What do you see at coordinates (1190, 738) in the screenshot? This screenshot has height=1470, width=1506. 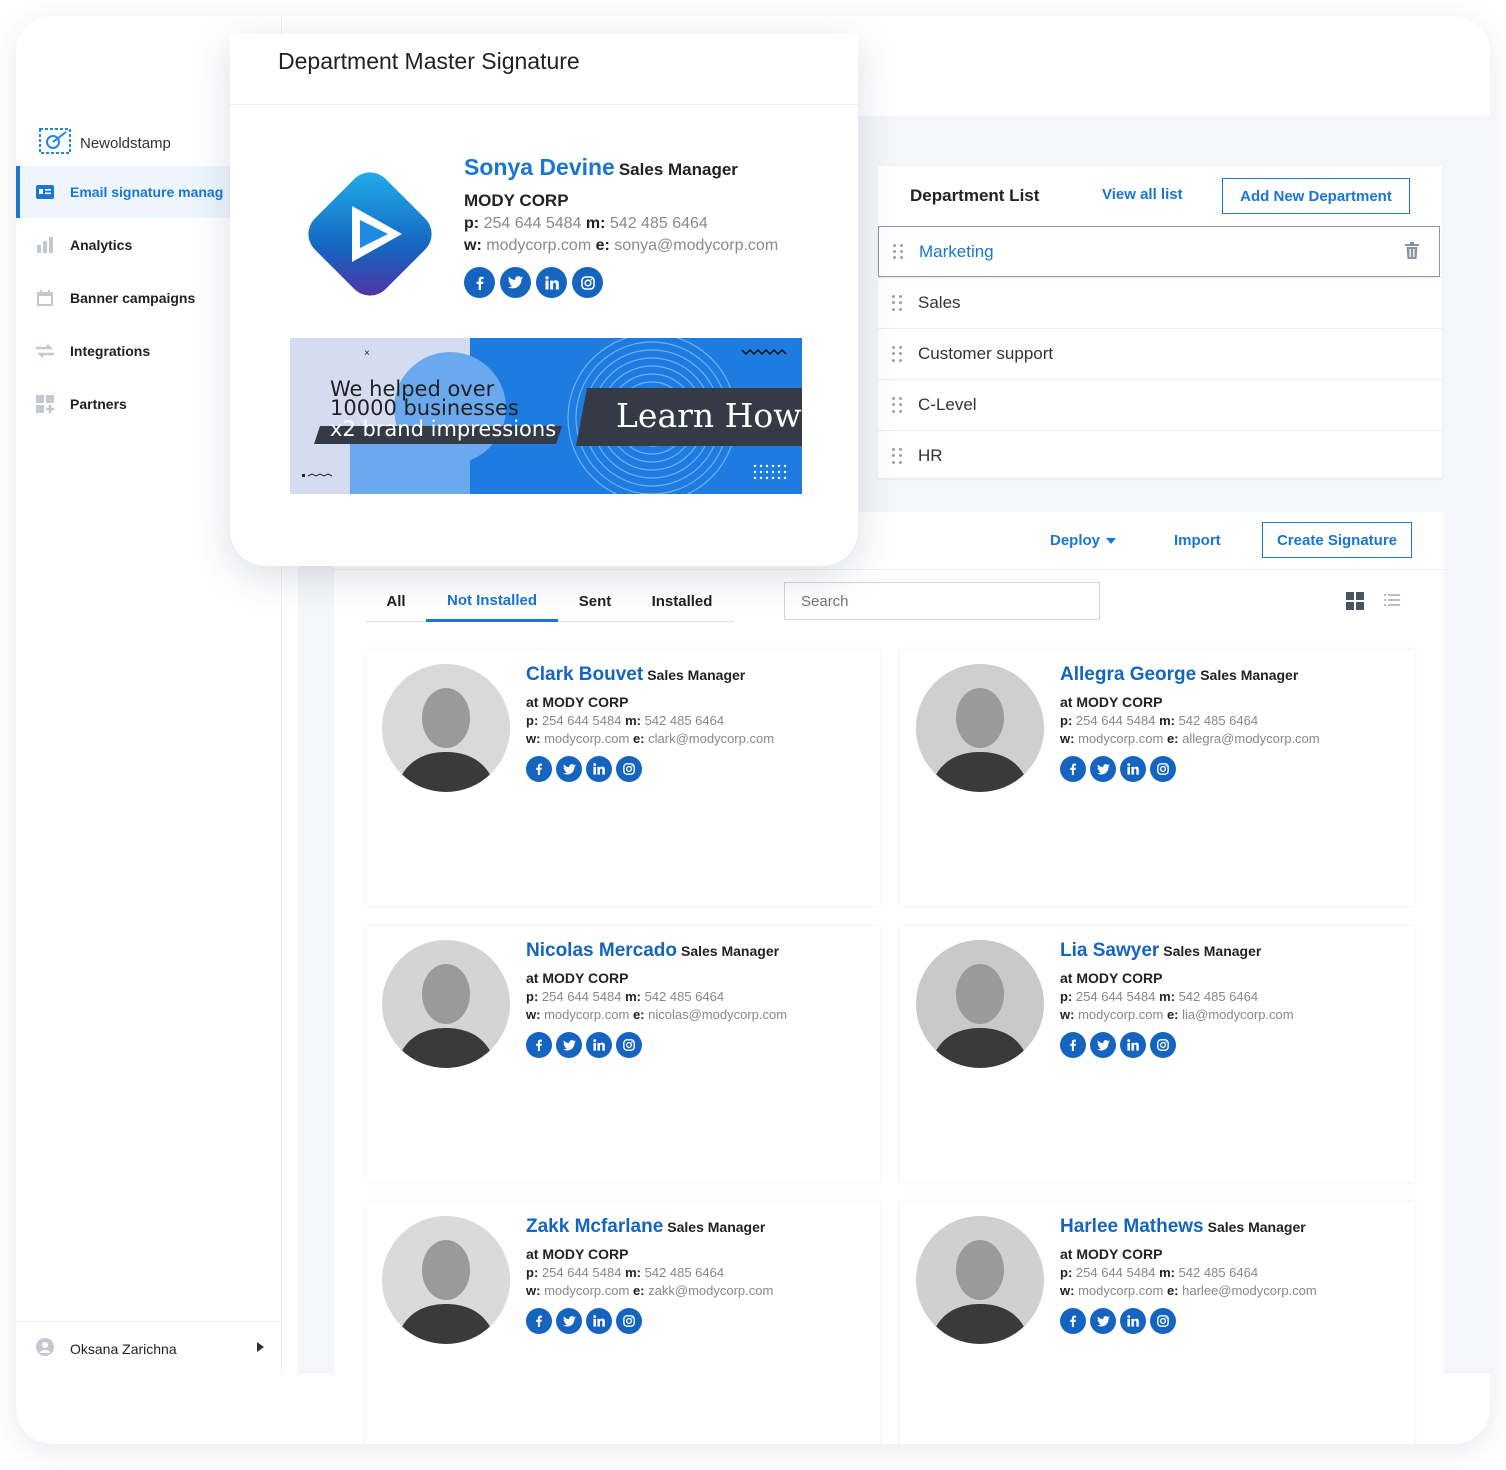 I see `signature-web-line: w: modycorp.com e: allegra@modycorp.com` at bounding box center [1190, 738].